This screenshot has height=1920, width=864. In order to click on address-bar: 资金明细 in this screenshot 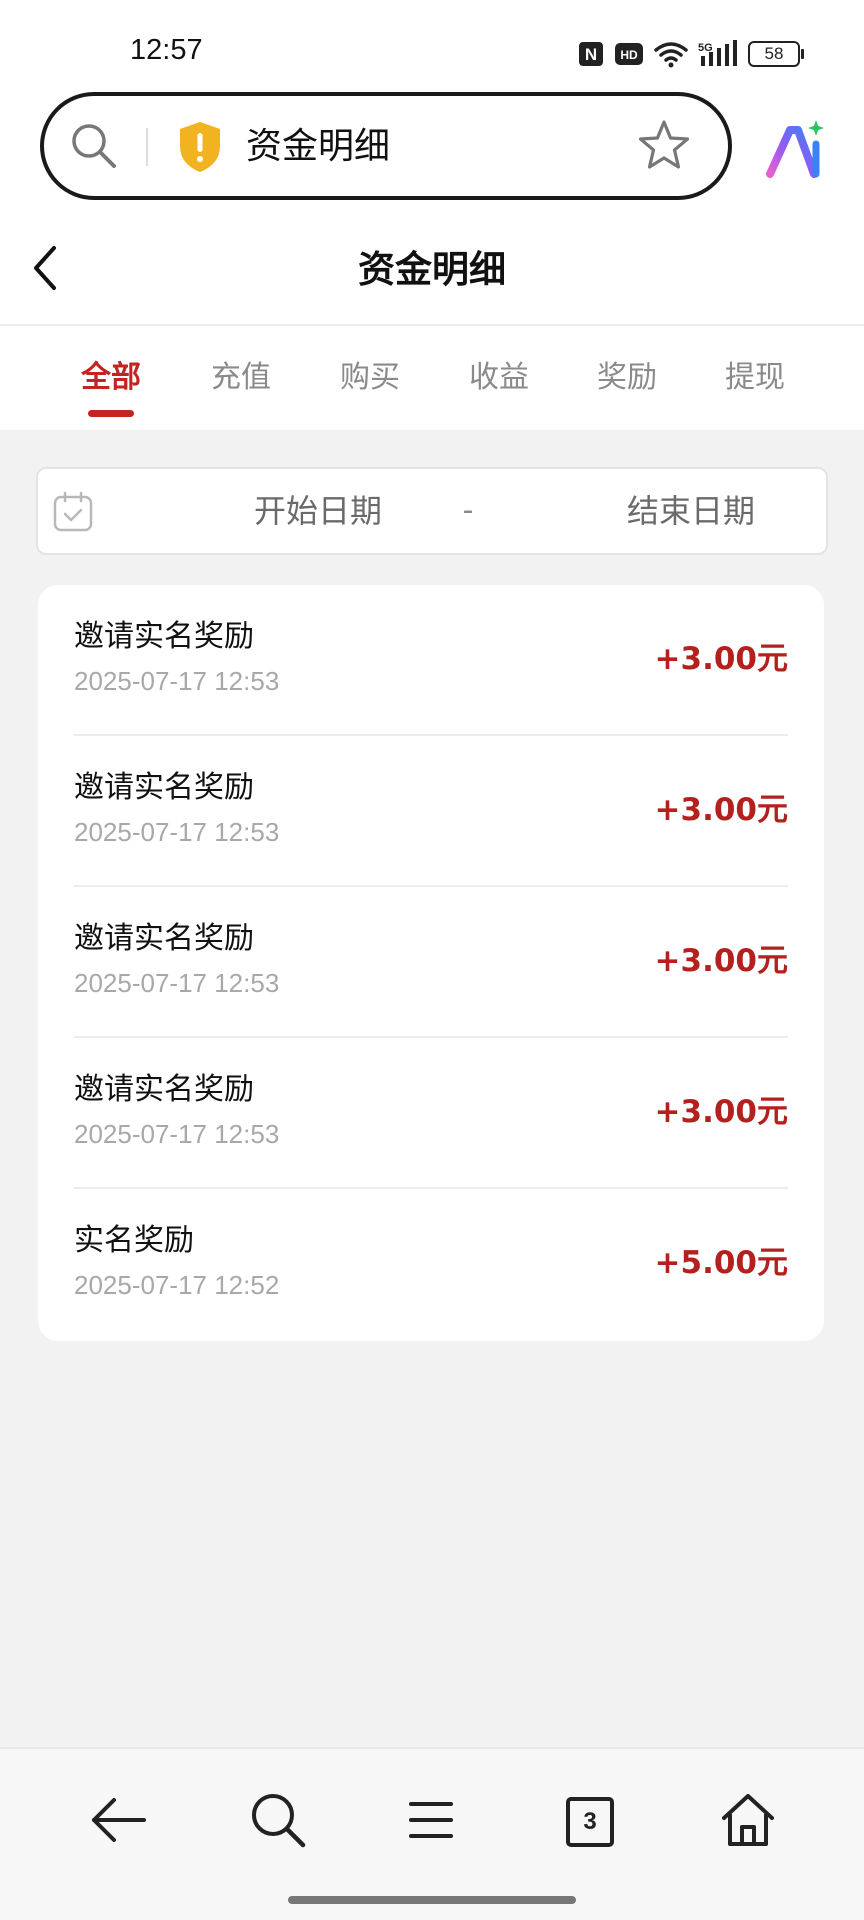, I will do `click(386, 146)`.